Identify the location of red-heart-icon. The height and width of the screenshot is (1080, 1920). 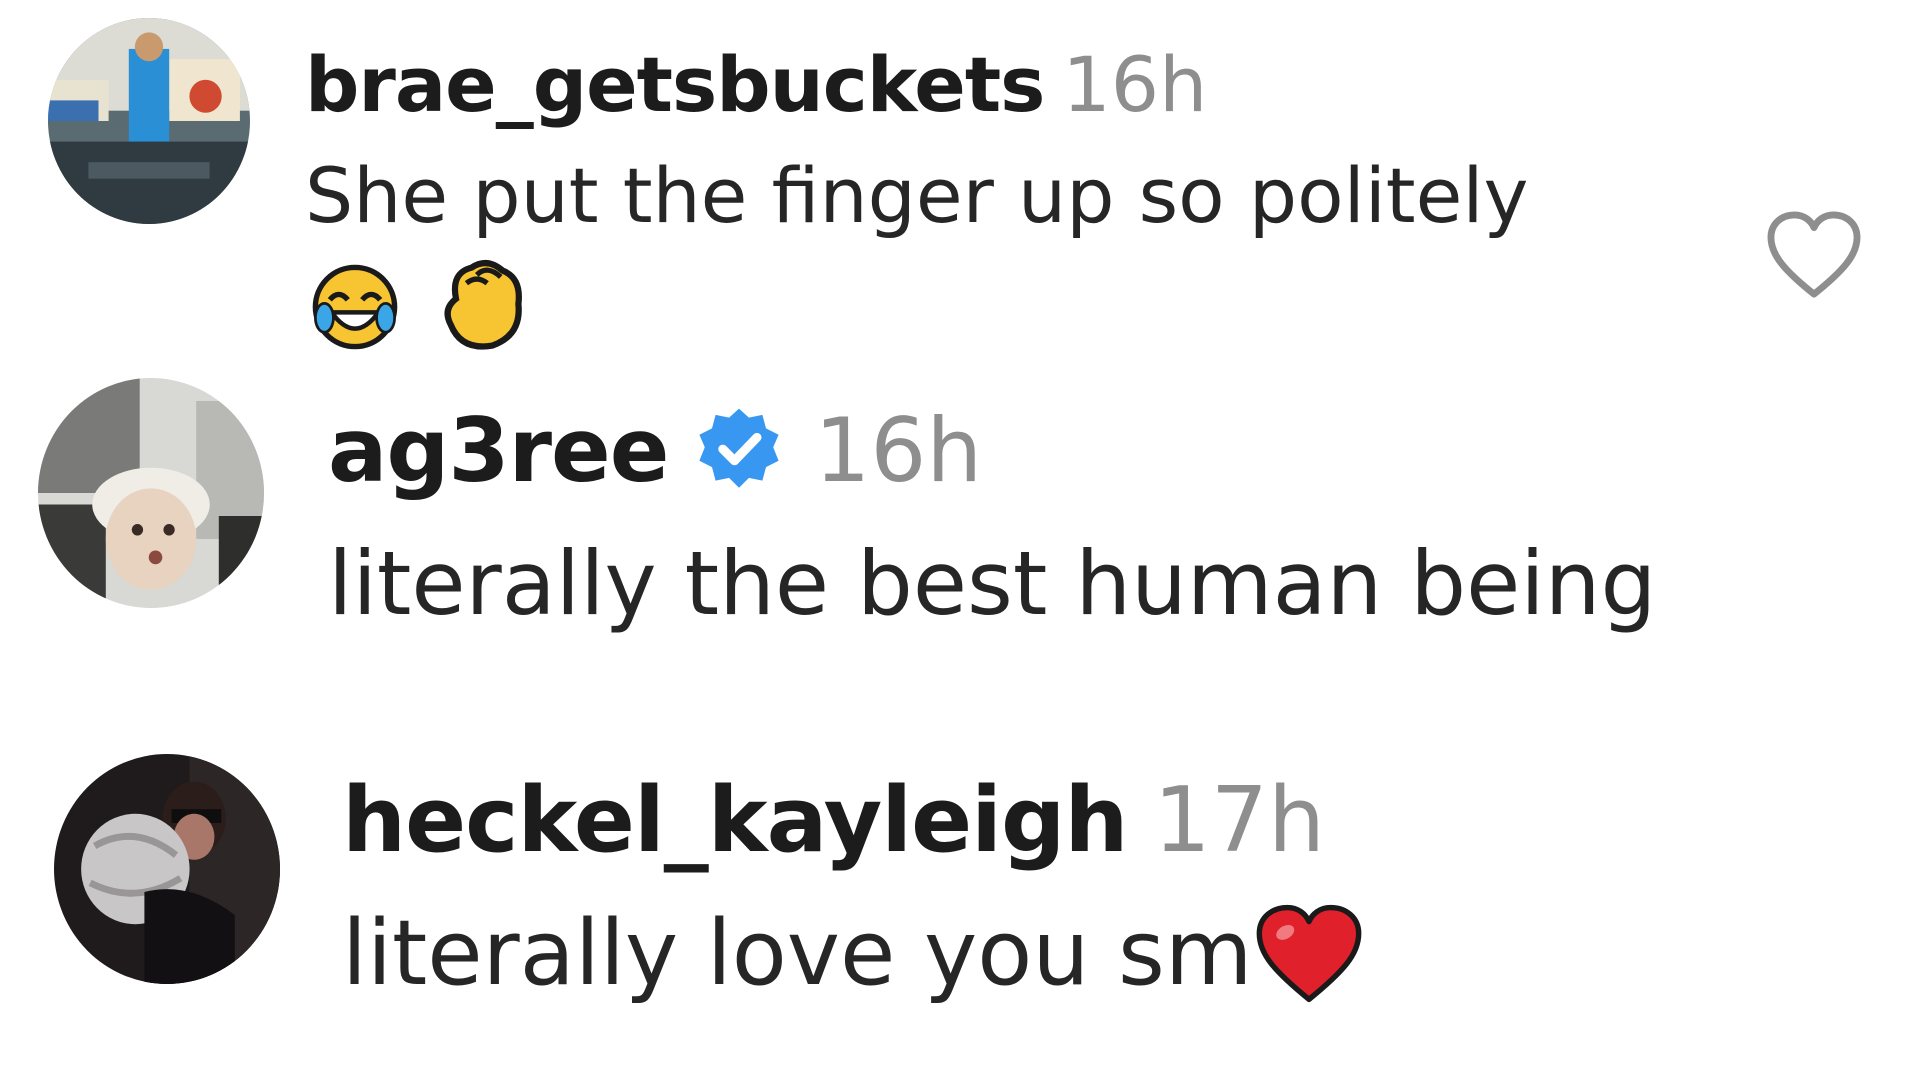
(1308, 953).